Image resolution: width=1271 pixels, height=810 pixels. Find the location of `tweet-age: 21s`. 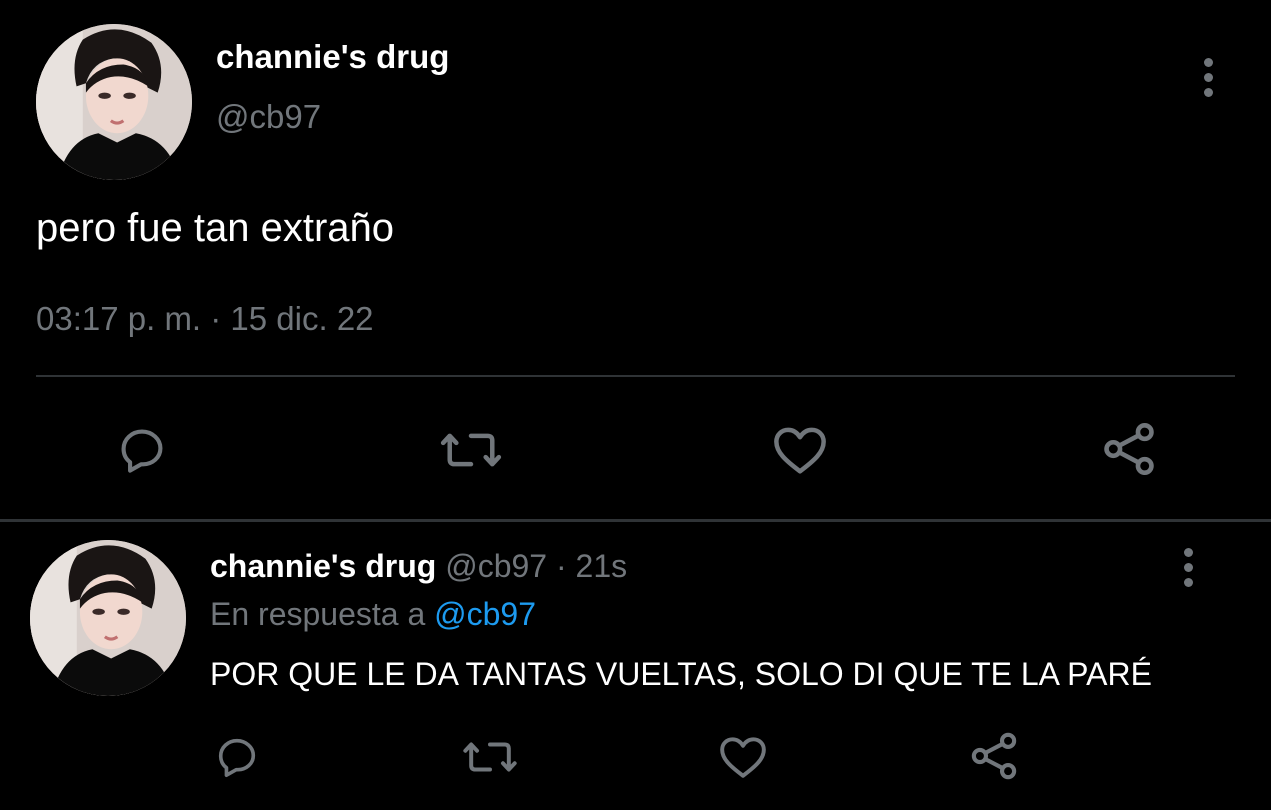

tweet-age: 21s is located at coordinates (602, 566).